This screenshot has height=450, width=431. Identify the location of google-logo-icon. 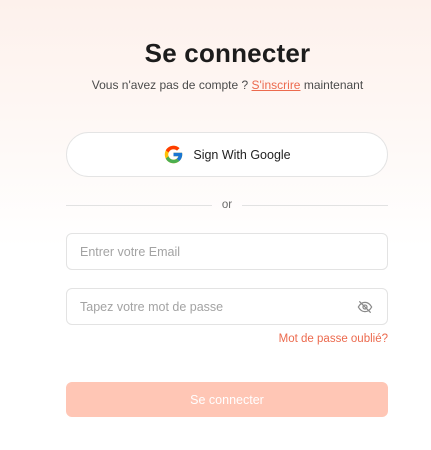
(173, 154).